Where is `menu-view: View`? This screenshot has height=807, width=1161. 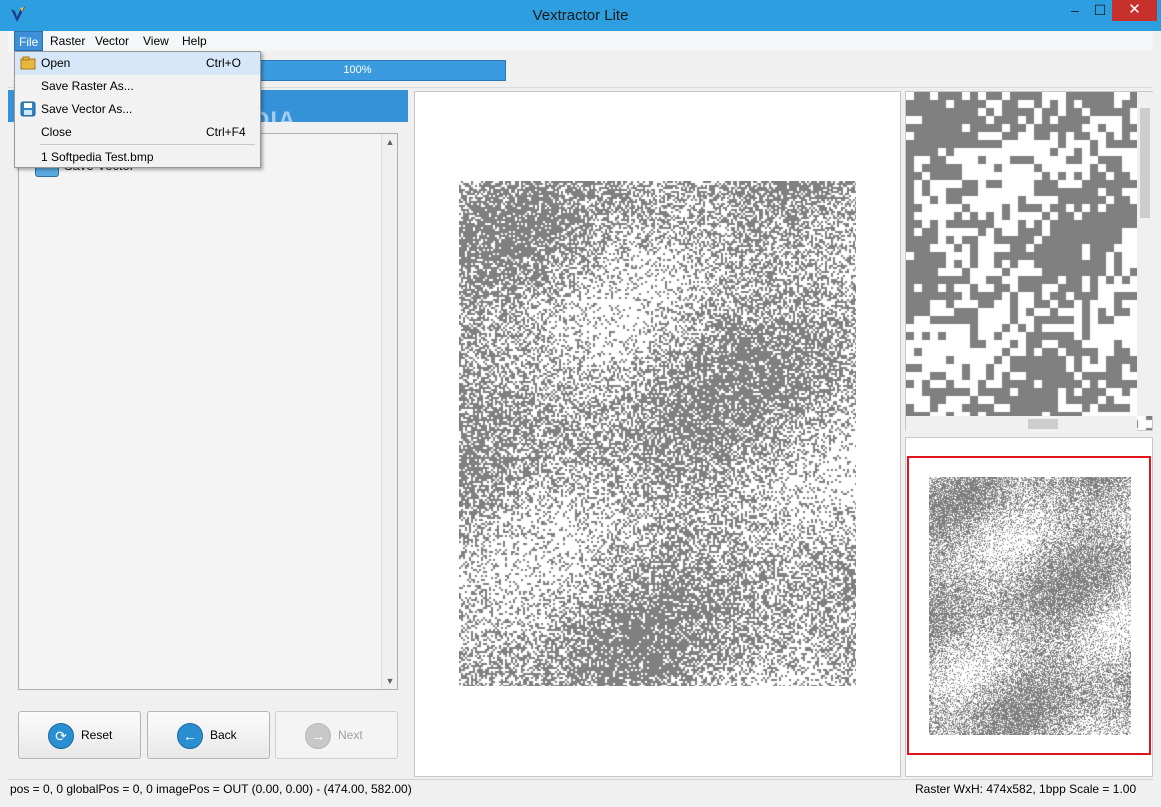 menu-view: View is located at coordinates (156, 41).